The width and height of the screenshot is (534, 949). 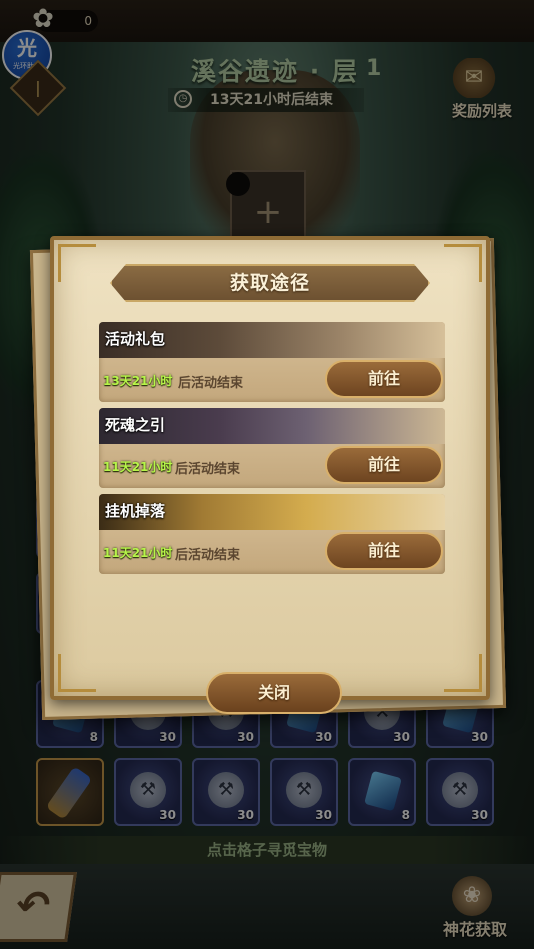 What do you see at coordinates (135, 511) in the screenshot?
I see `source-name: 挂机掉落` at bounding box center [135, 511].